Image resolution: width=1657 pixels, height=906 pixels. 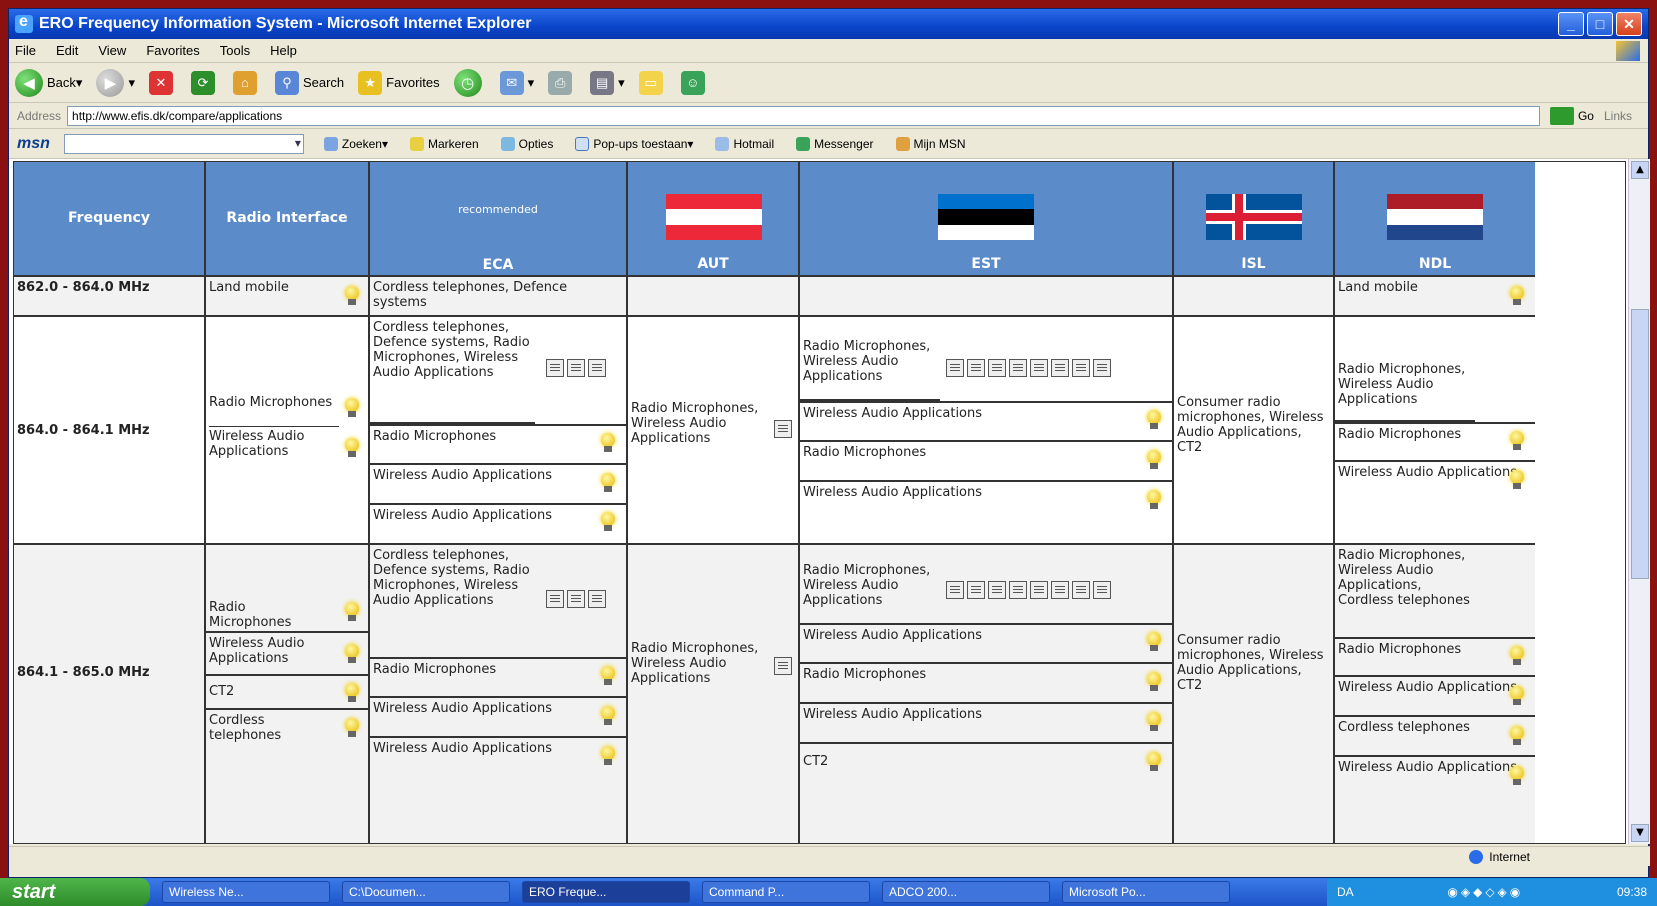 What do you see at coordinates (526, 143) in the screenshot?
I see `options-button: Opties` at bounding box center [526, 143].